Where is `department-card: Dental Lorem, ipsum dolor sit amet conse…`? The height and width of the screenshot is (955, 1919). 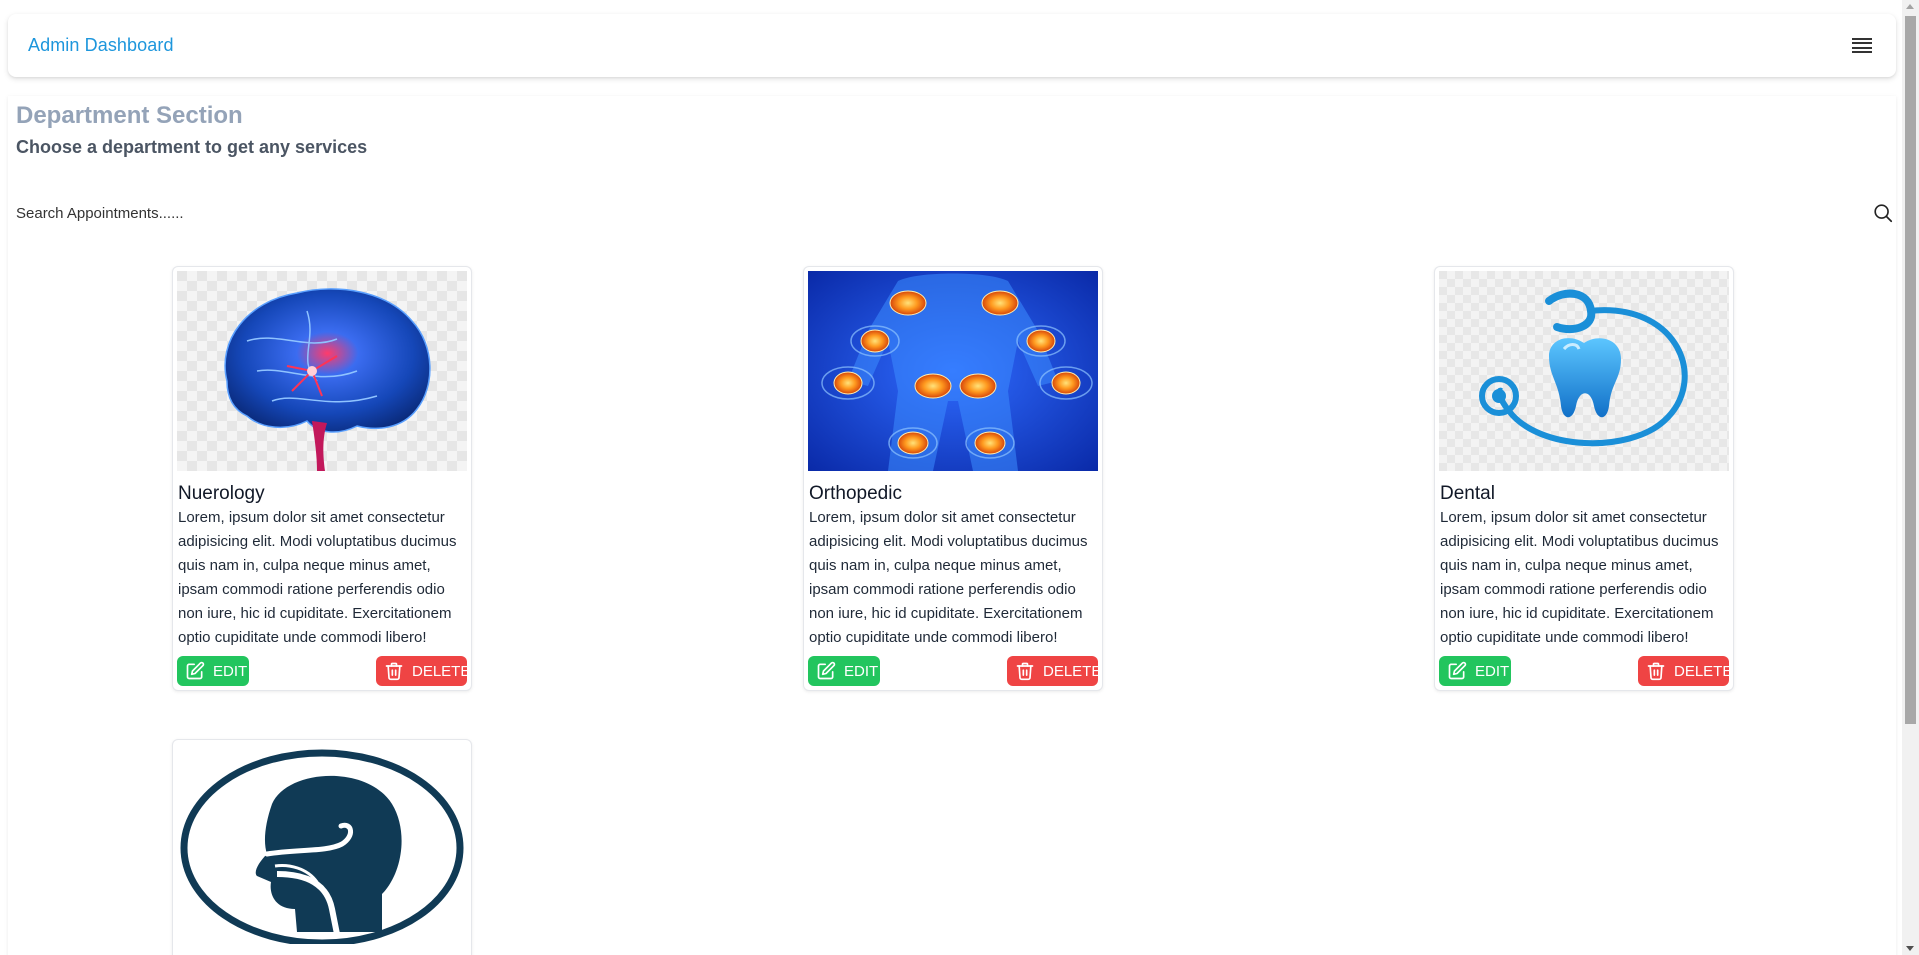 department-card: Dental Lorem, ipsum dolor sit amet conse… is located at coordinates (1584, 478).